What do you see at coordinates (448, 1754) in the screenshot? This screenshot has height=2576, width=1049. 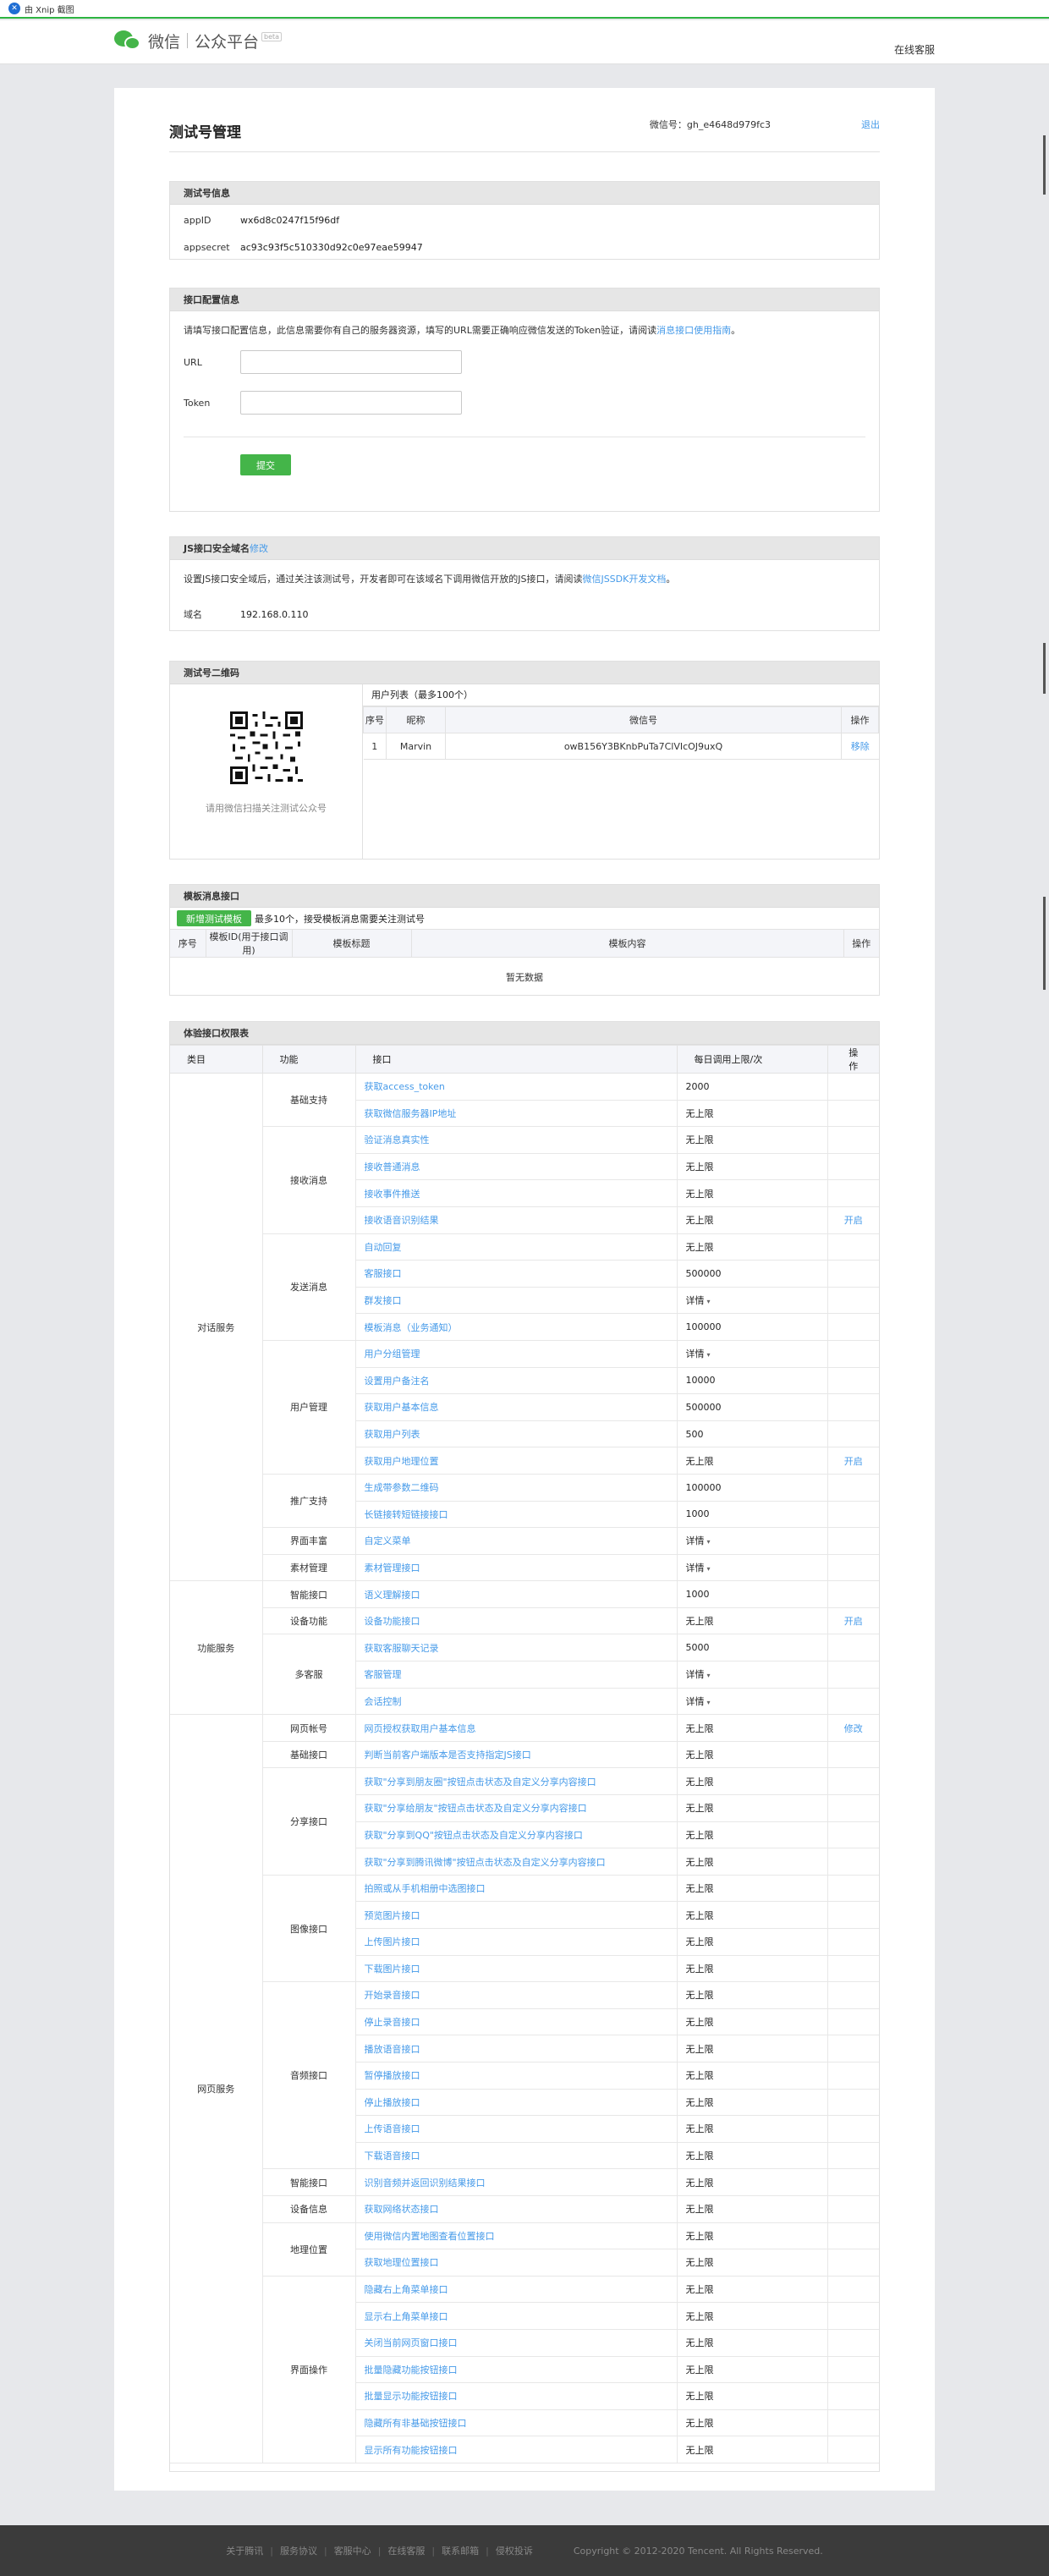 I see `interface-link: 判断当前客户端版本是否支持指定JS接口` at bounding box center [448, 1754].